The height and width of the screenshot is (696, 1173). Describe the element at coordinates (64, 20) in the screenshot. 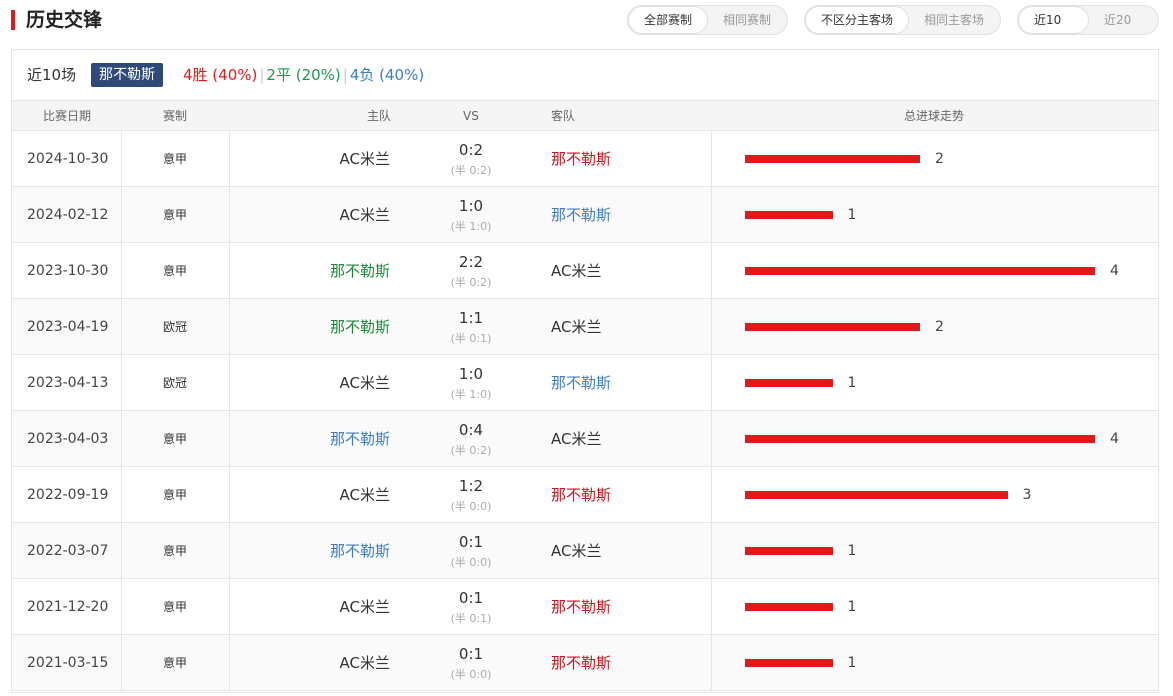

I see `section-title: 历史交锋` at that location.